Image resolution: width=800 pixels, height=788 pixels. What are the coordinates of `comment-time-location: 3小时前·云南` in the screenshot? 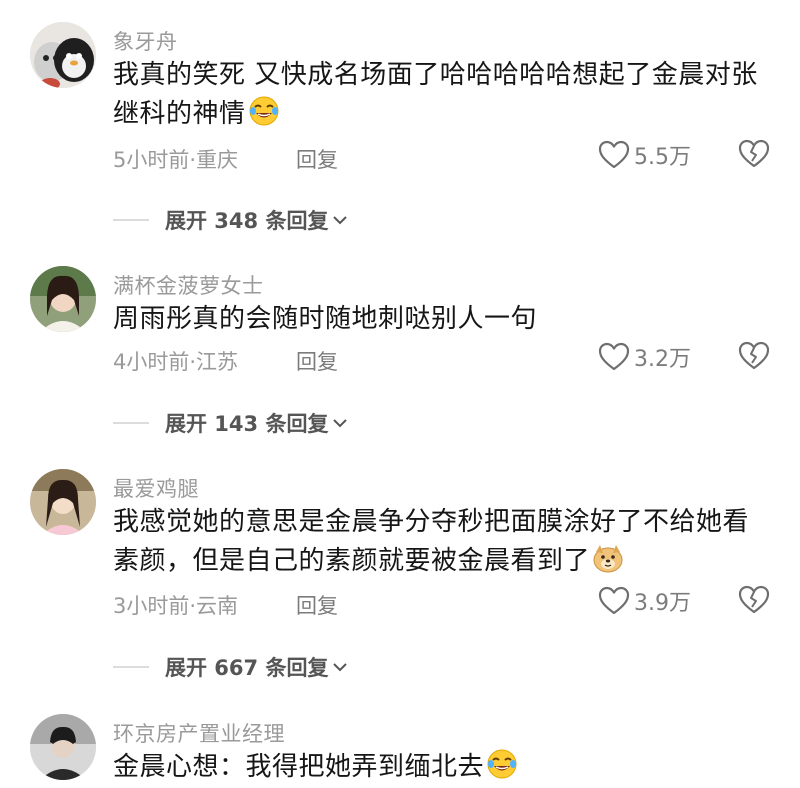 It's located at (176, 606).